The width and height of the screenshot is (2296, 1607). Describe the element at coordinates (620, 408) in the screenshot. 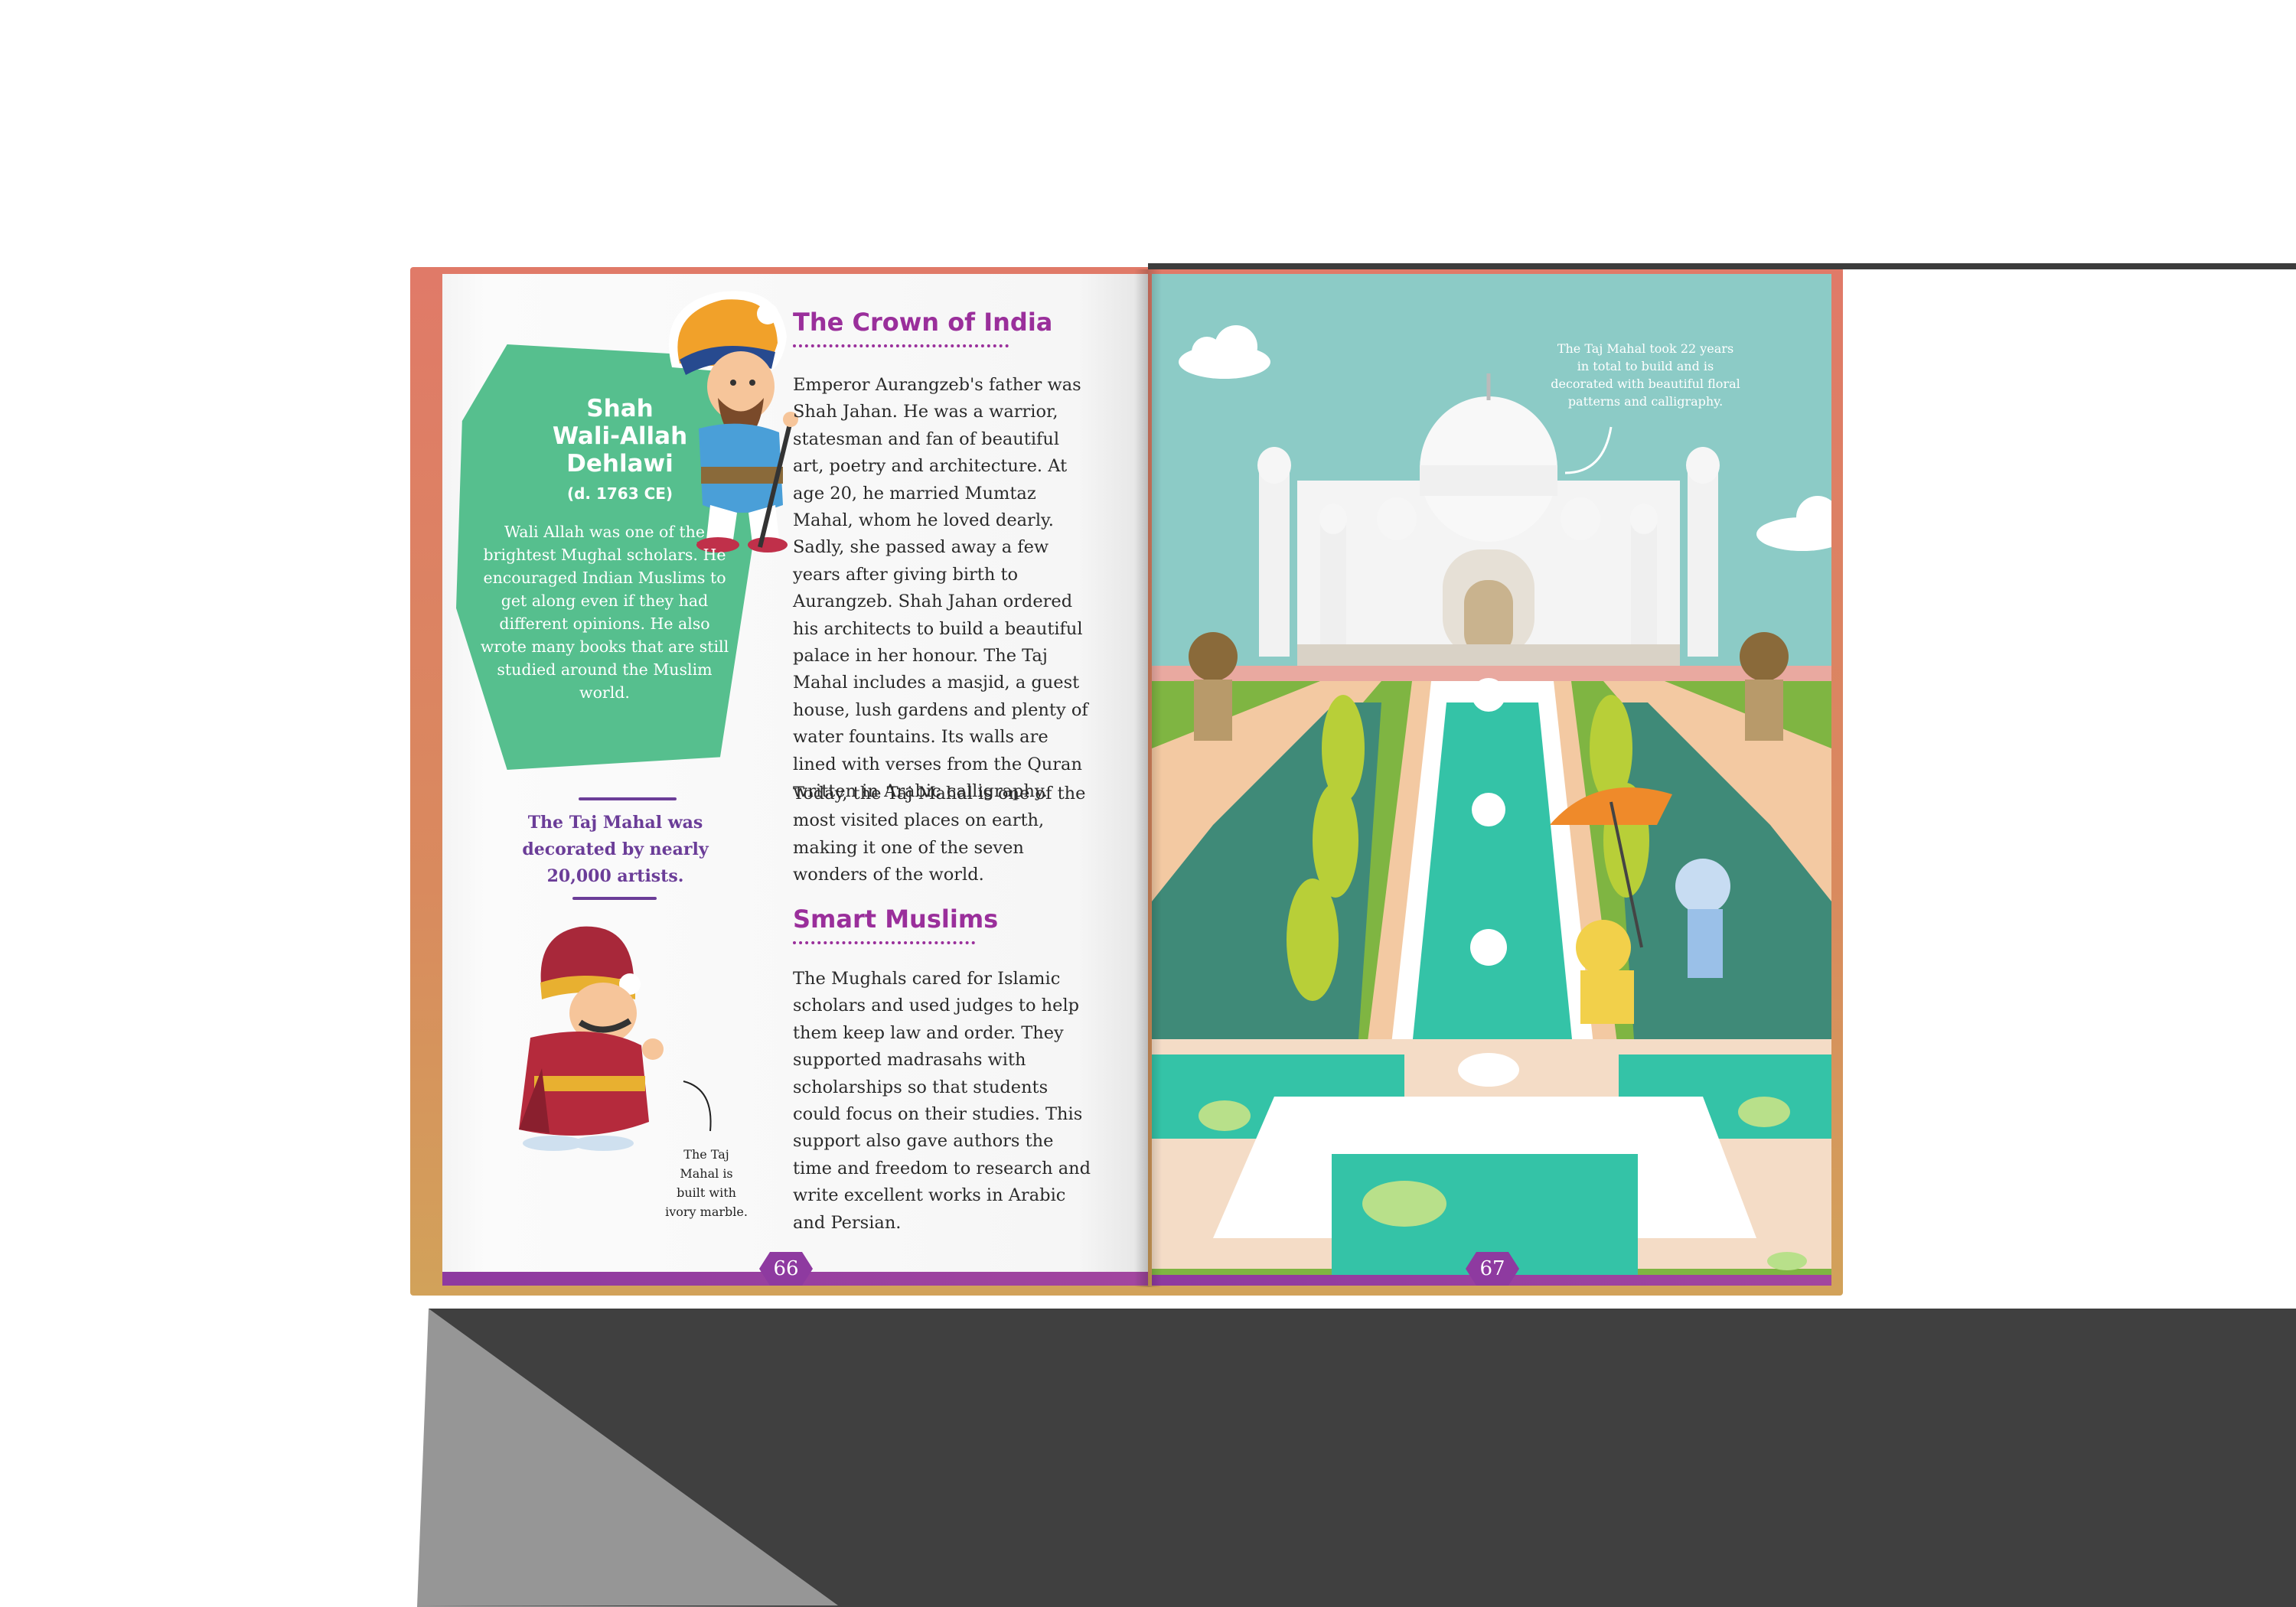

I see `profile-name-line-1: Shah` at that location.